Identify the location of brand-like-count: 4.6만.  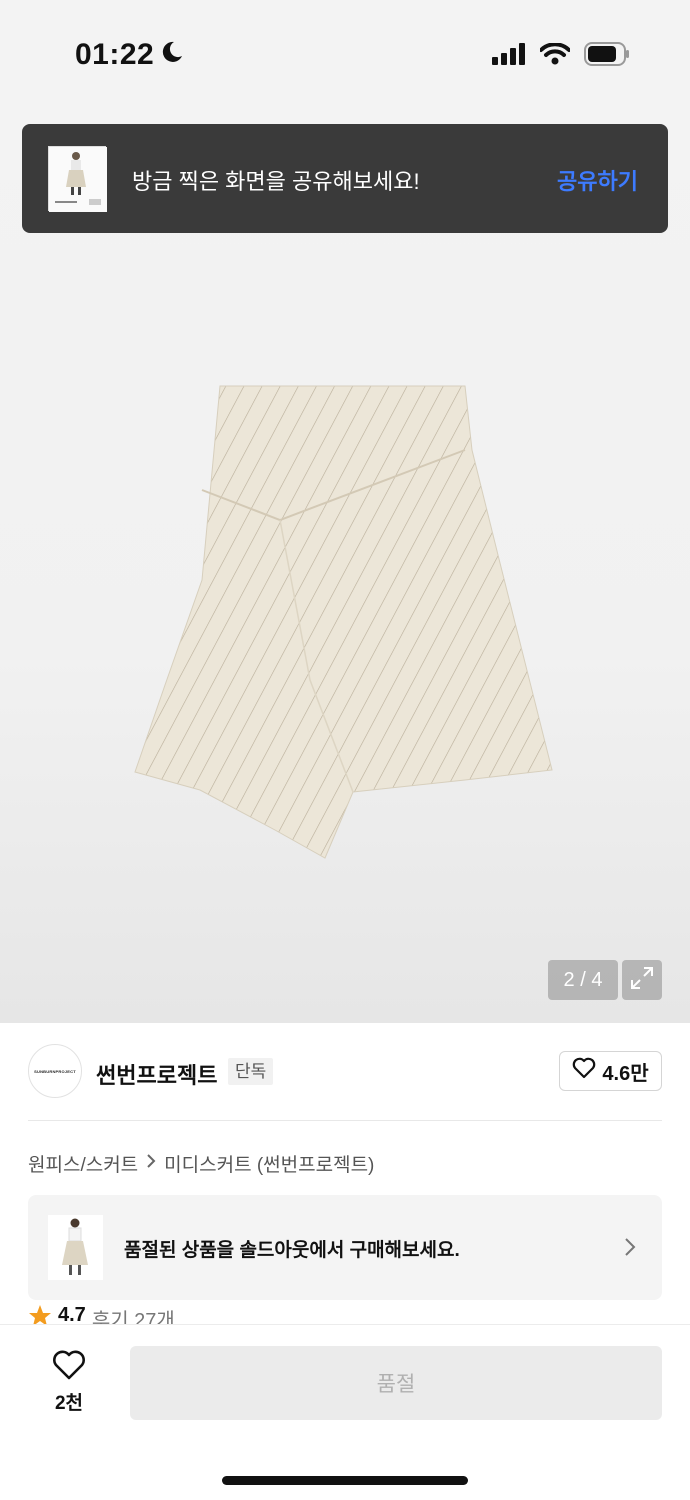
(625, 1073).